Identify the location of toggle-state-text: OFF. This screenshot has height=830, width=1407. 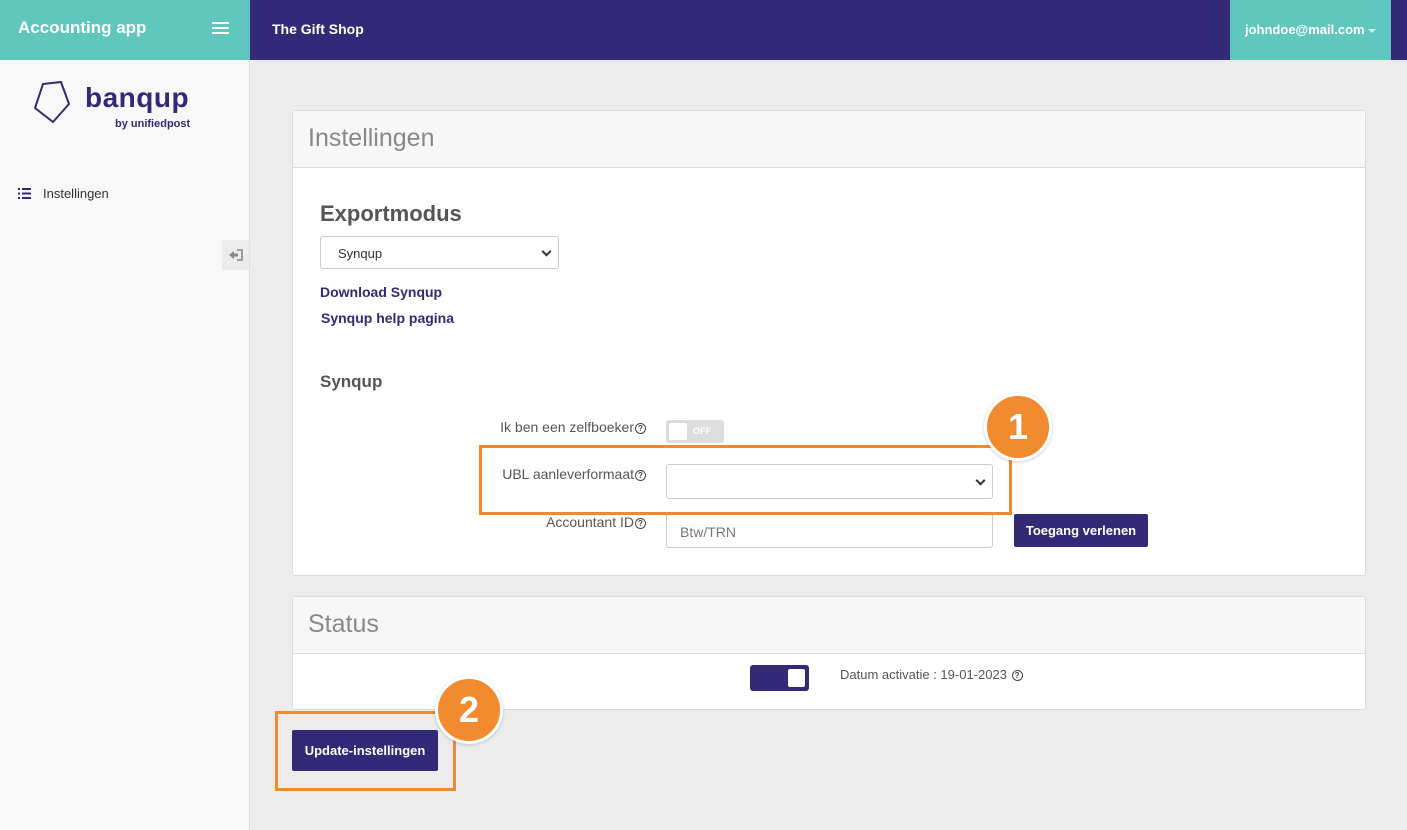
(702, 431).